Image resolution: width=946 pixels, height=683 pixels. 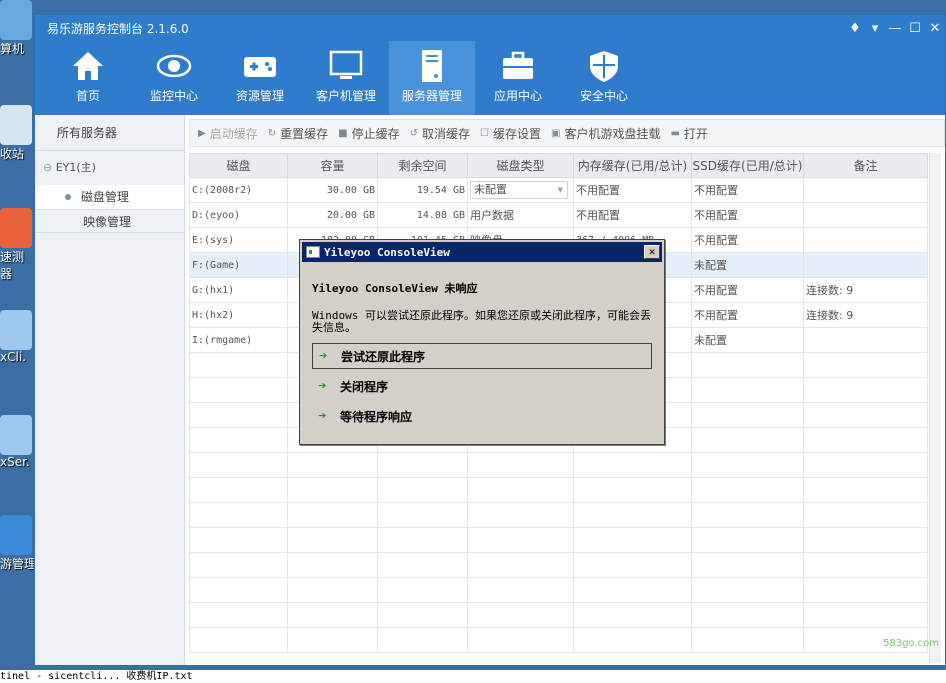 I want to click on menu-dropdown-icon: ▾, so click(x=875, y=28).